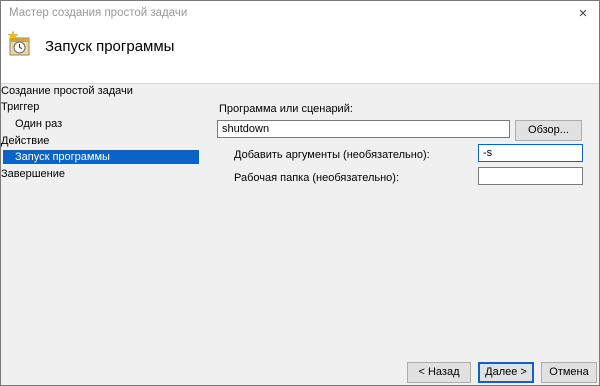 The height and width of the screenshot is (386, 600). What do you see at coordinates (506, 372) in the screenshot?
I see `next-button: Далее >` at bounding box center [506, 372].